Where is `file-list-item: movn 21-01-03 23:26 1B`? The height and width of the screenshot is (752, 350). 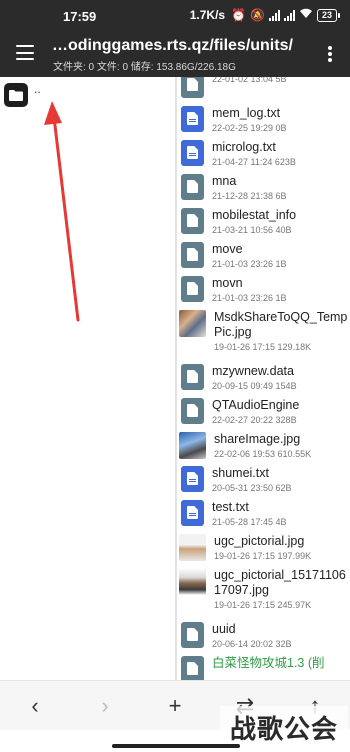 file-list-item: movn 21-01-03 23:26 1B is located at coordinates (263, 286).